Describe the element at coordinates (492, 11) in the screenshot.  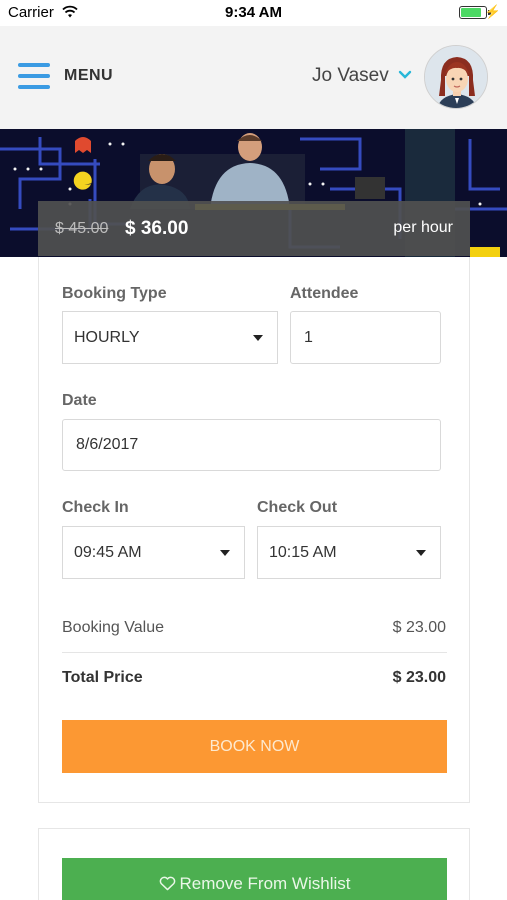
I see `charging-icon: ⚡` at that location.